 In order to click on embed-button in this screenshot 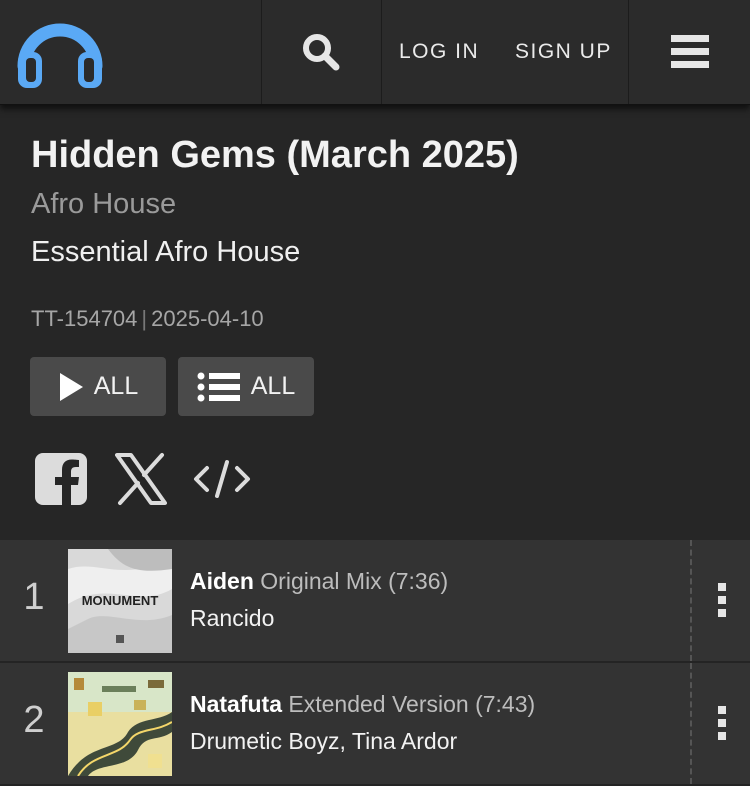, I will do `click(222, 479)`.